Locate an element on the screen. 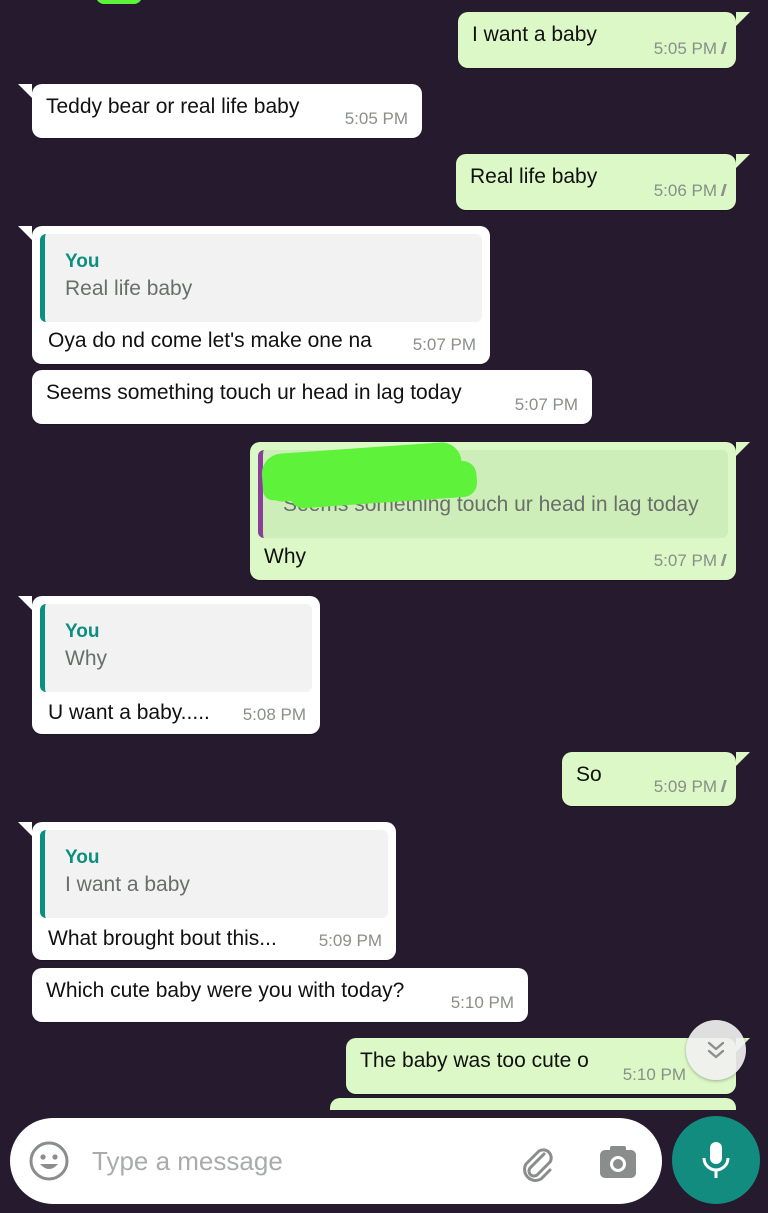  message-time: 5:07 PM// is located at coordinates (690, 560).